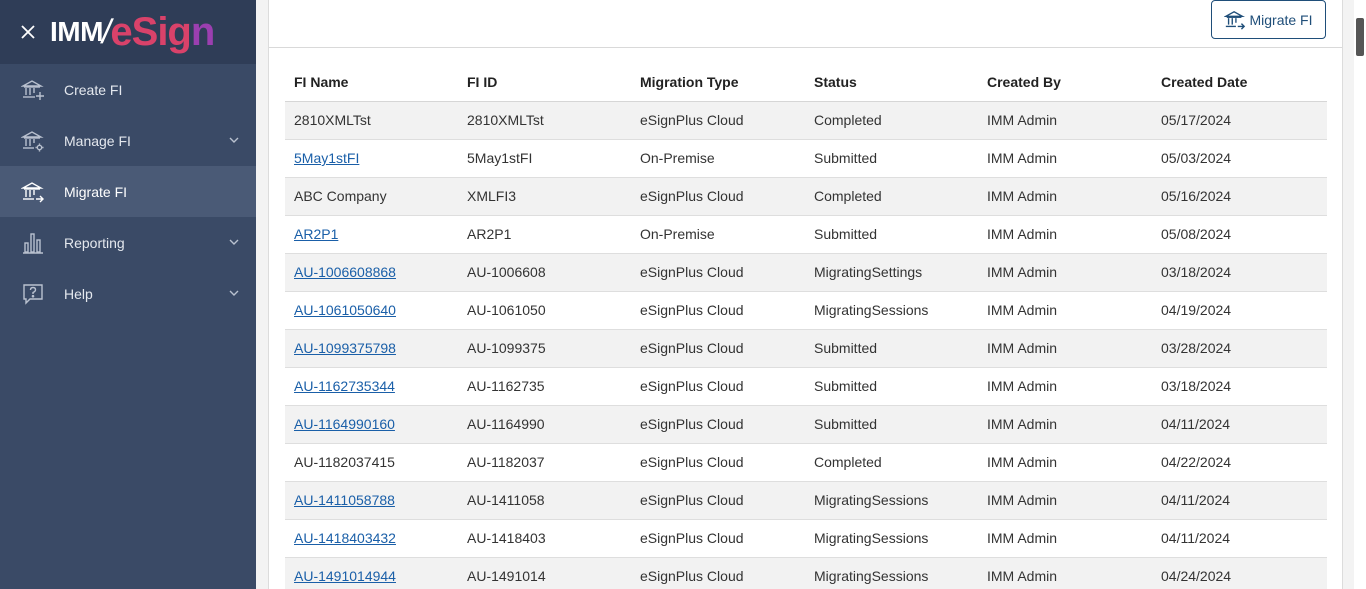 Image resolution: width=1366 pixels, height=589 pixels. What do you see at coordinates (33, 294) in the screenshot?
I see `help-bubble-icon` at bounding box center [33, 294].